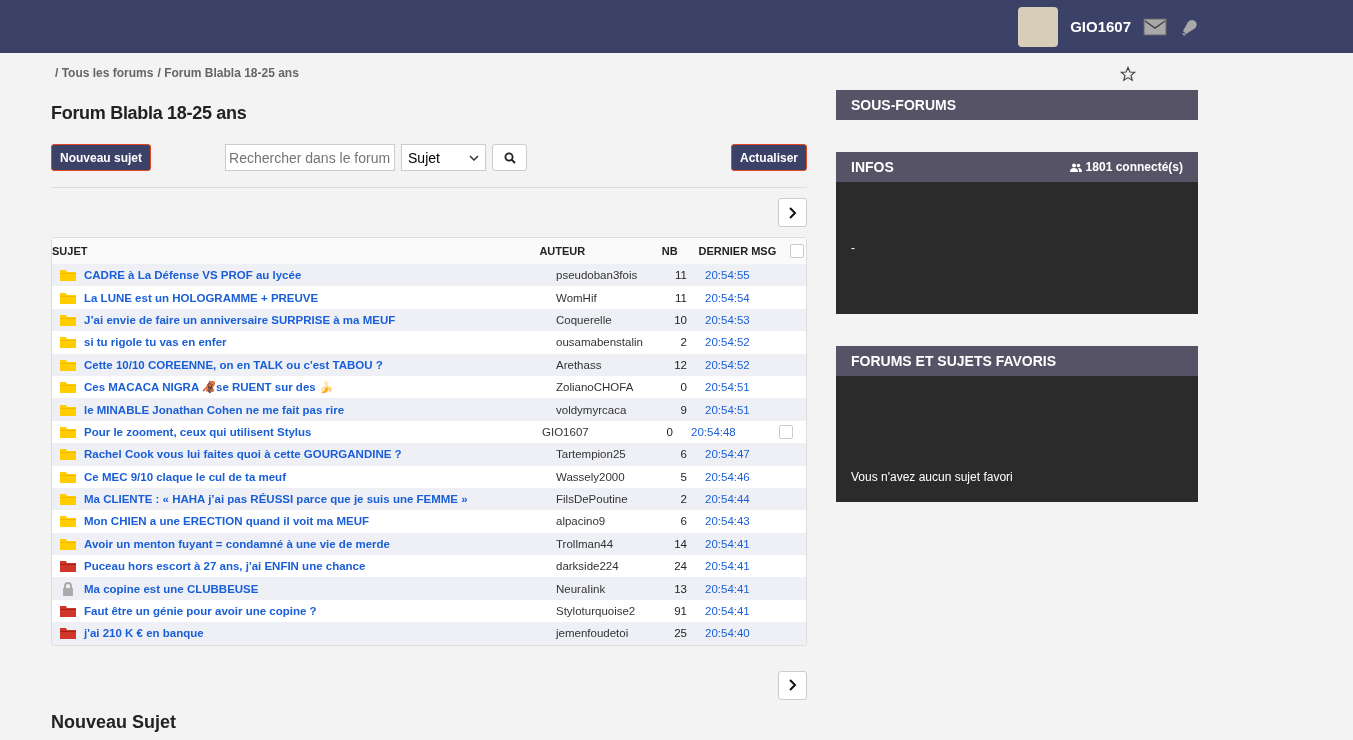 This screenshot has width=1353, height=740. What do you see at coordinates (680, 588) in the screenshot?
I see `reply-count: 13` at bounding box center [680, 588].